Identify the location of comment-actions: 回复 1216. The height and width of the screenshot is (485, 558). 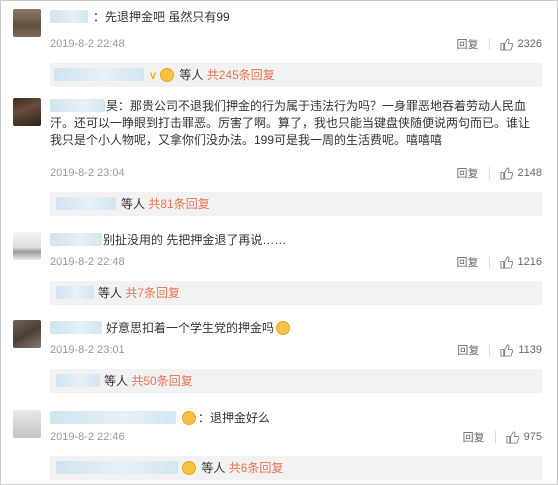
(499, 262).